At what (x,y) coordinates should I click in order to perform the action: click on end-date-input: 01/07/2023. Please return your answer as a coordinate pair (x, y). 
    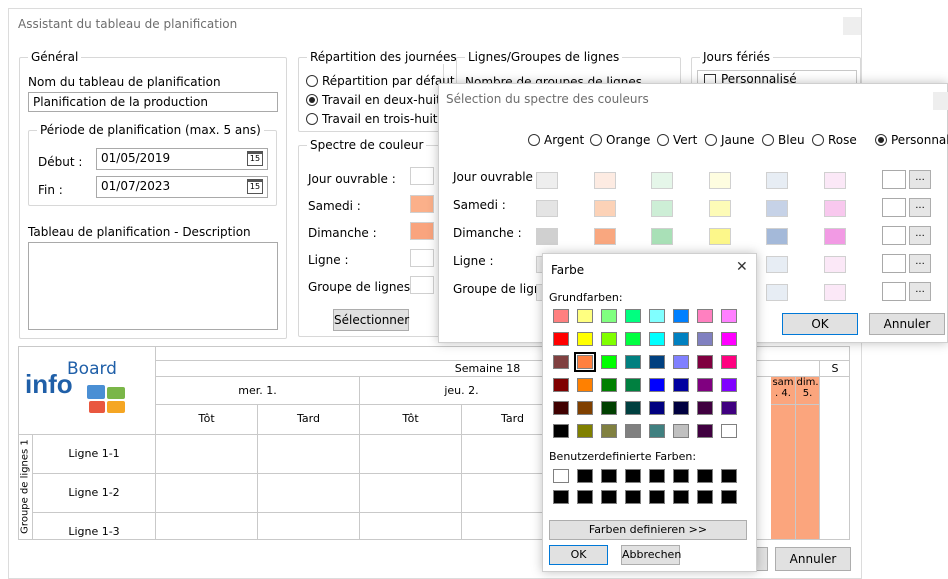
    Looking at the image, I should click on (182, 187).